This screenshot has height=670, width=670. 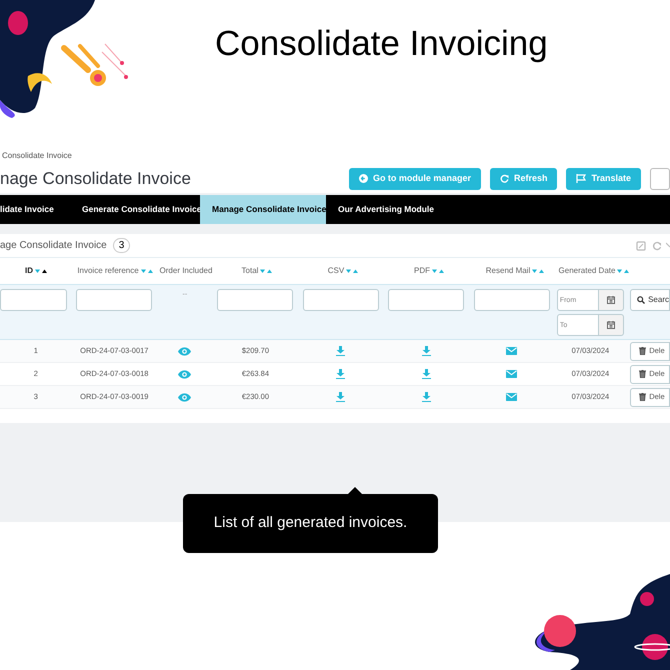 What do you see at coordinates (250, 271) in the screenshot?
I see `column-header: Total` at bounding box center [250, 271].